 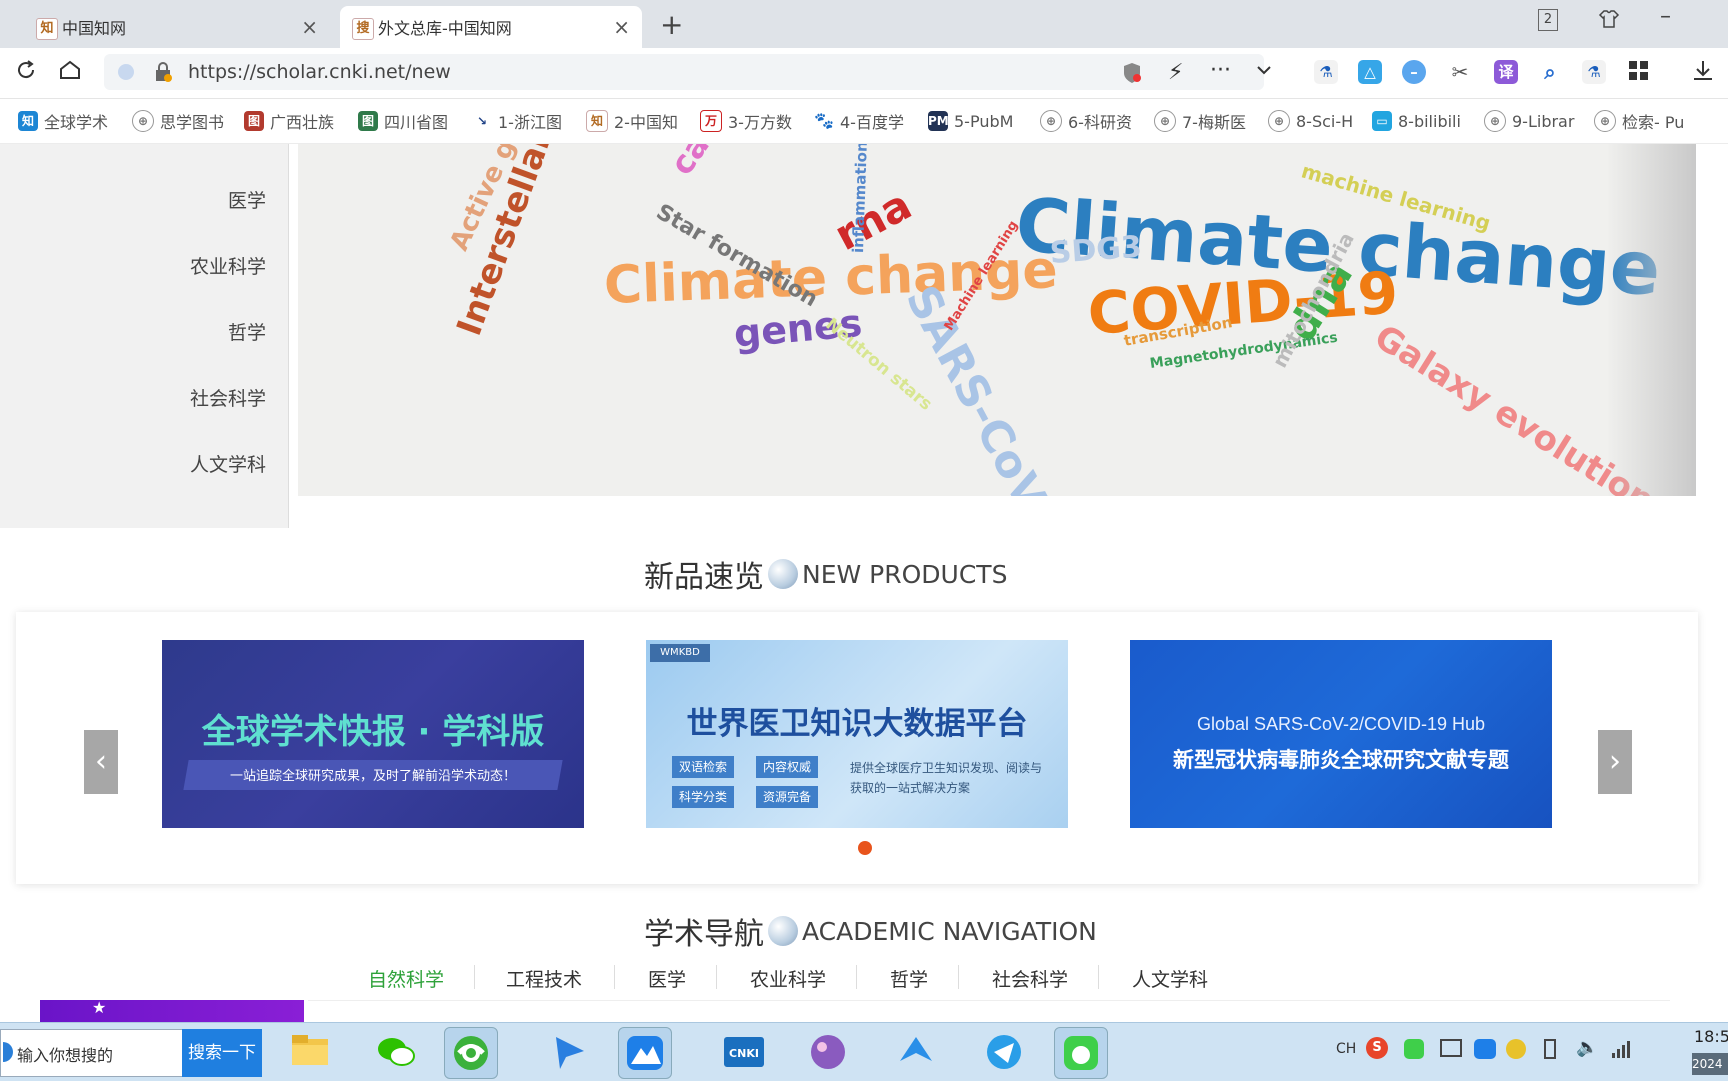 What do you see at coordinates (172, 1010) in the screenshot?
I see `promo-strip: ★` at bounding box center [172, 1010].